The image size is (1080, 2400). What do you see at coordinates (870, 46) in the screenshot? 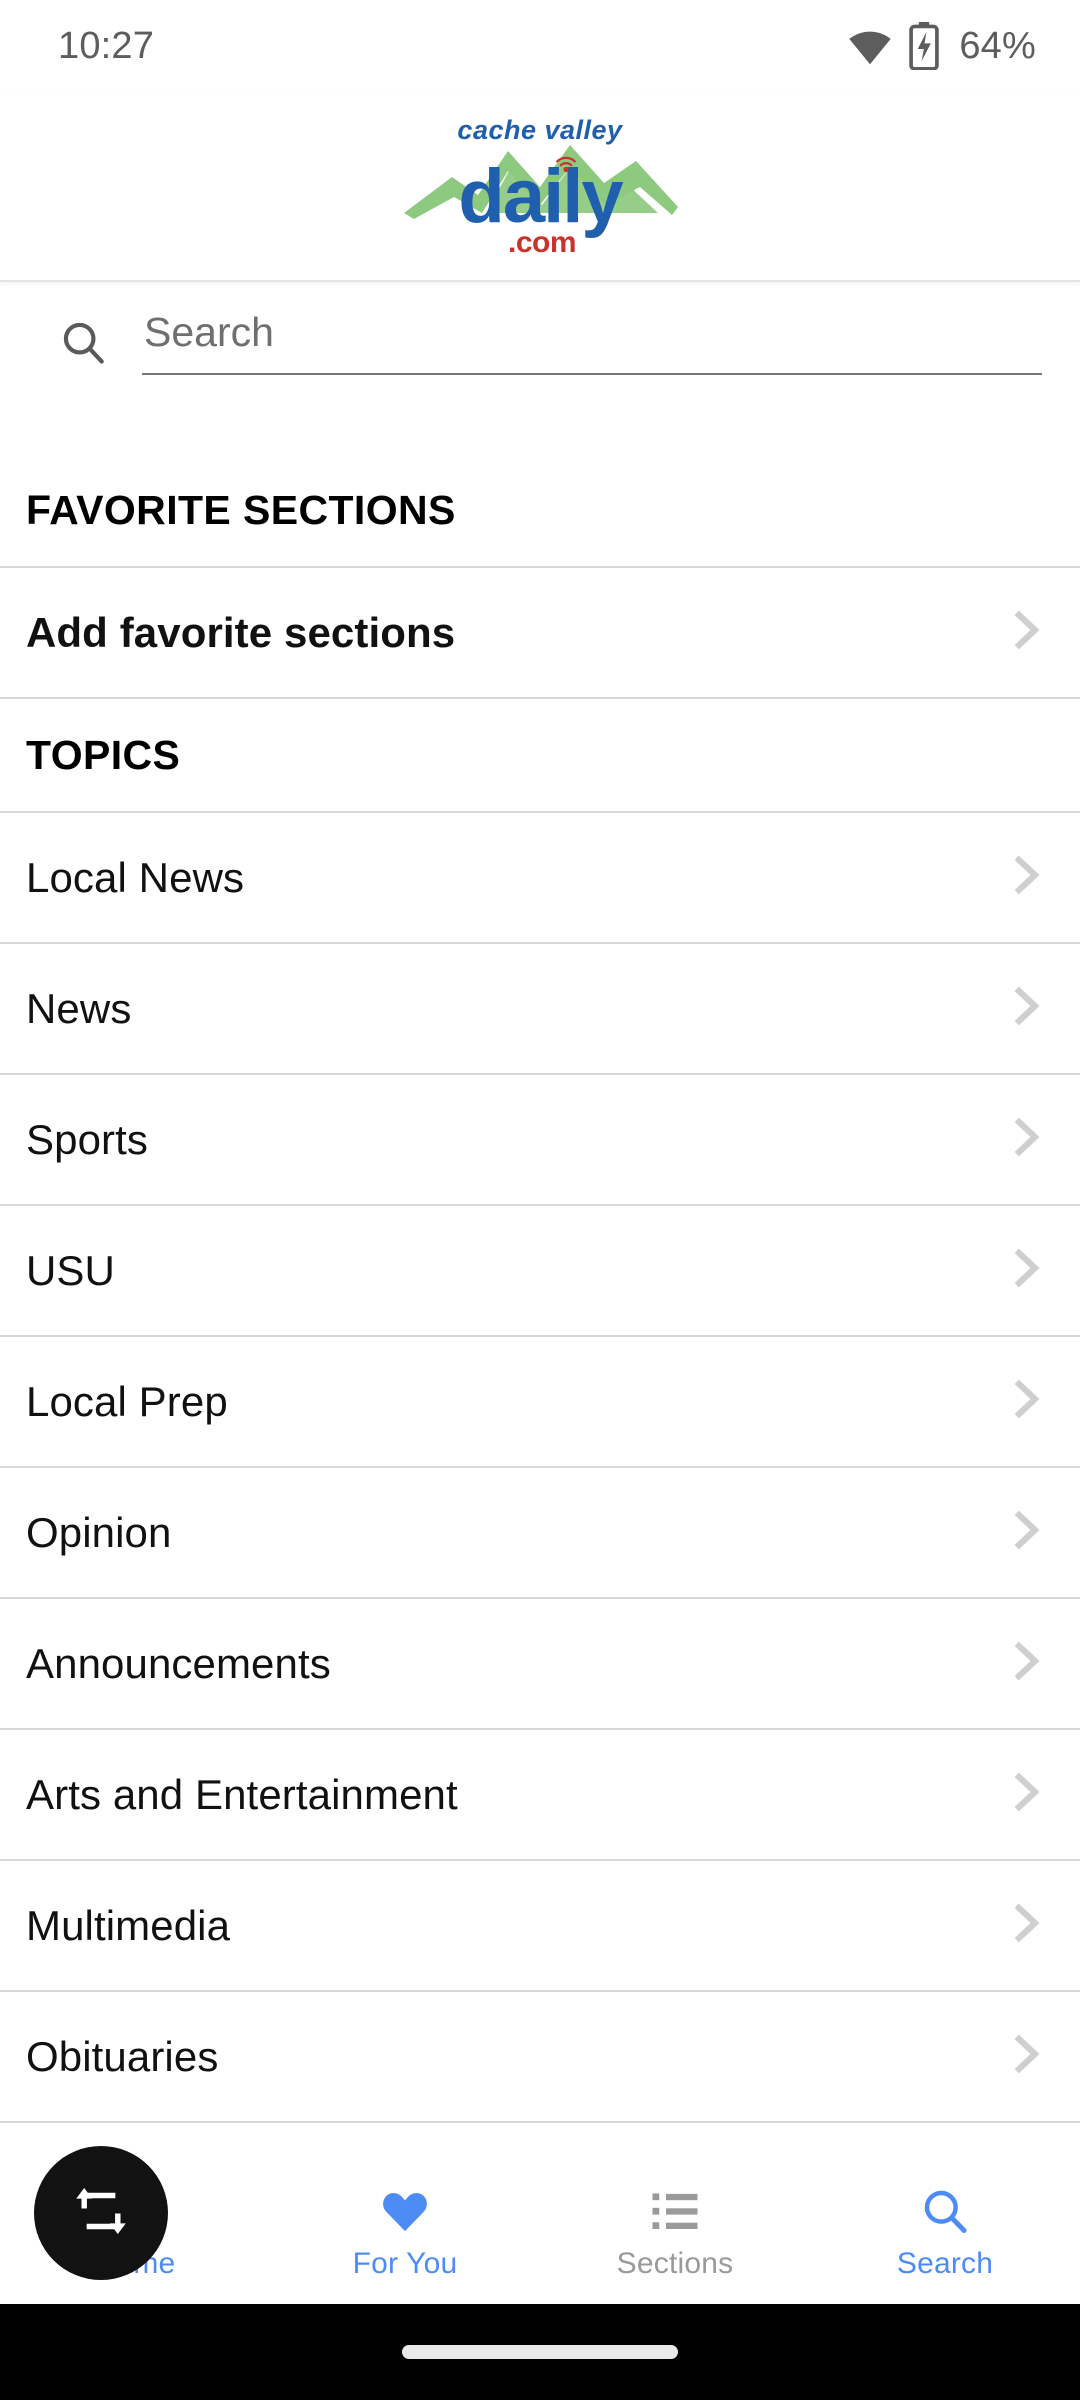
I see `wifi-icon` at bounding box center [870, 46].